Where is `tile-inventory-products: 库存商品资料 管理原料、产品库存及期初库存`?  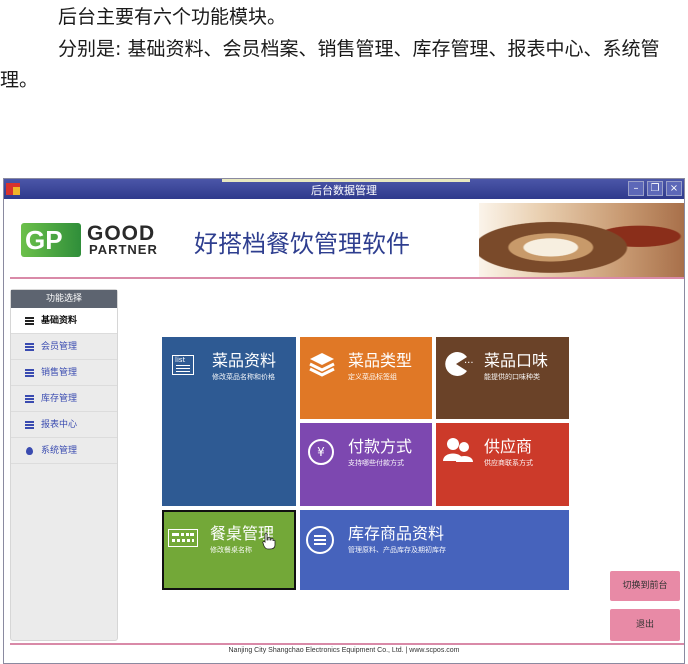 tile-inventory-products: 库存商品资料 管理原料、产品库存及期初库存 is located at coordinates (434, 550).